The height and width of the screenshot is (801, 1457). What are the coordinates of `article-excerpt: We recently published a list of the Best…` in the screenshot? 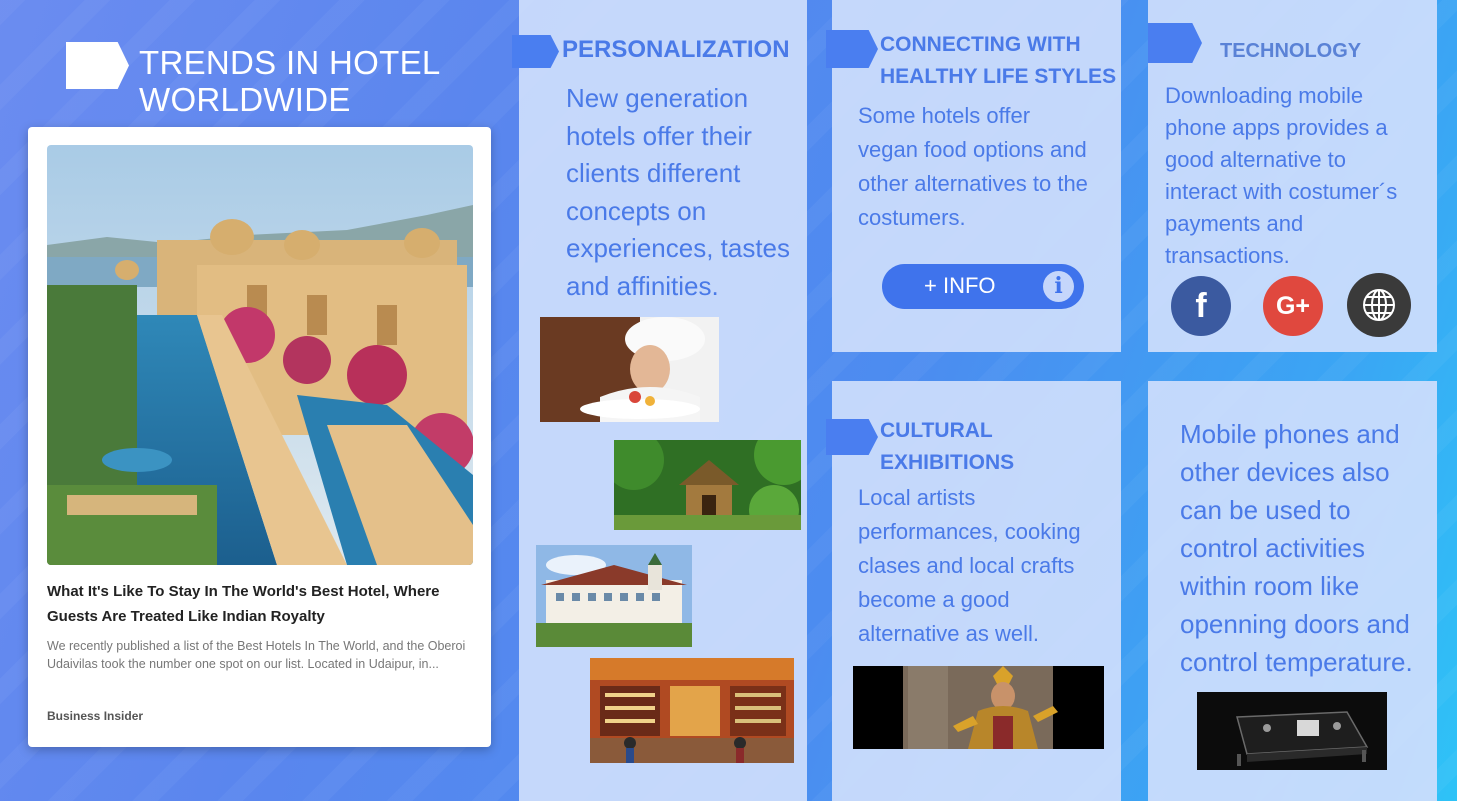 It's located at (256, 655).